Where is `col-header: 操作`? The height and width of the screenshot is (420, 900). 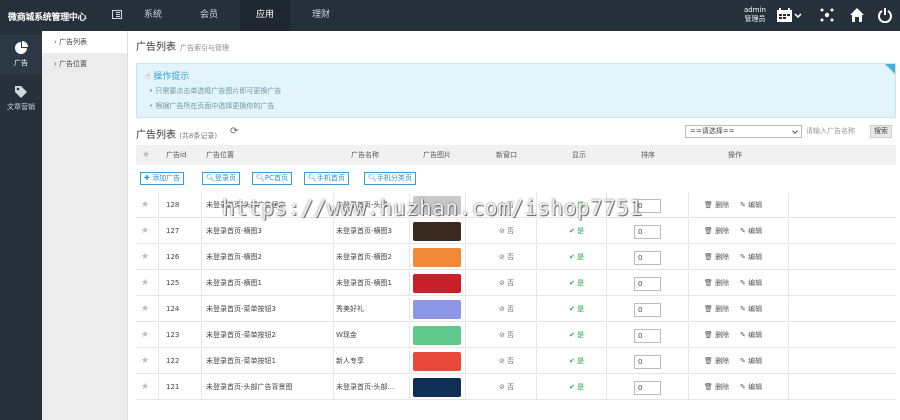 col-header: 操作 is located at coordinates (735, 155).